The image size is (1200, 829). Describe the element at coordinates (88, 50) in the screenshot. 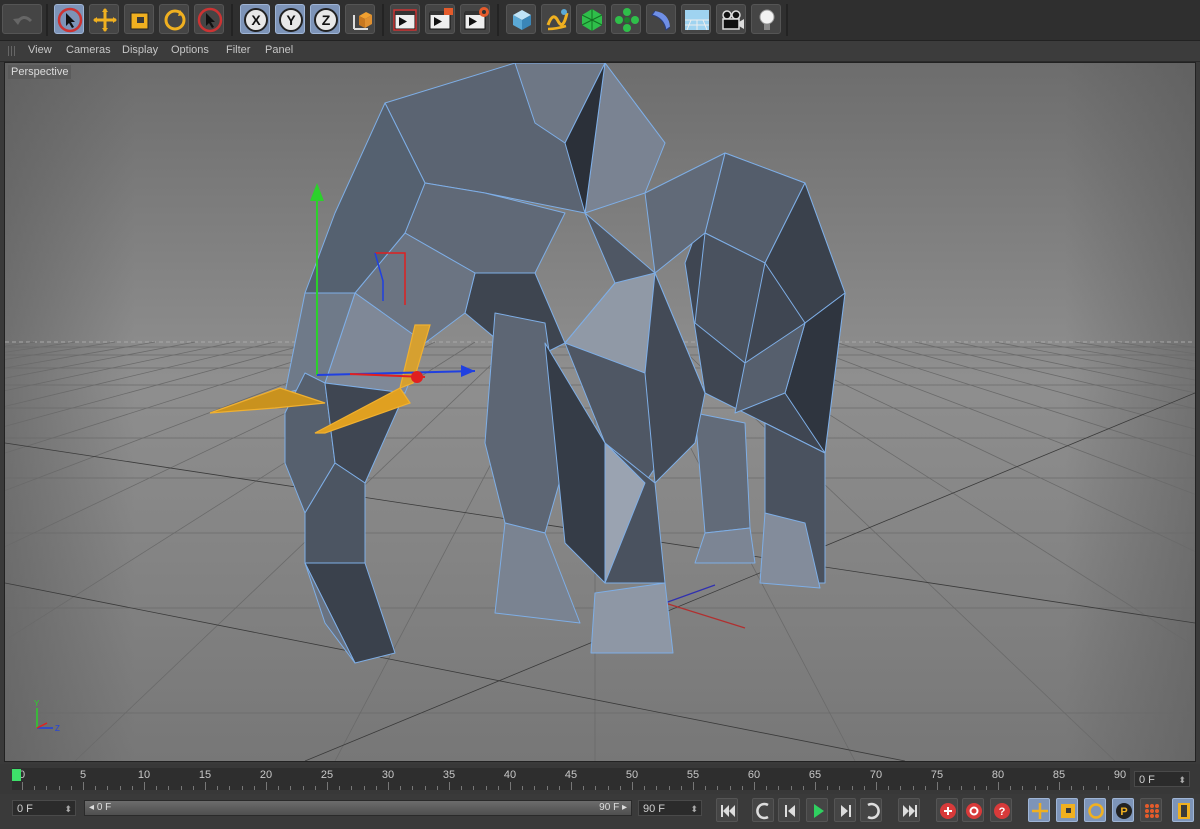

I see `menu-cameras: Cameras` at that location.